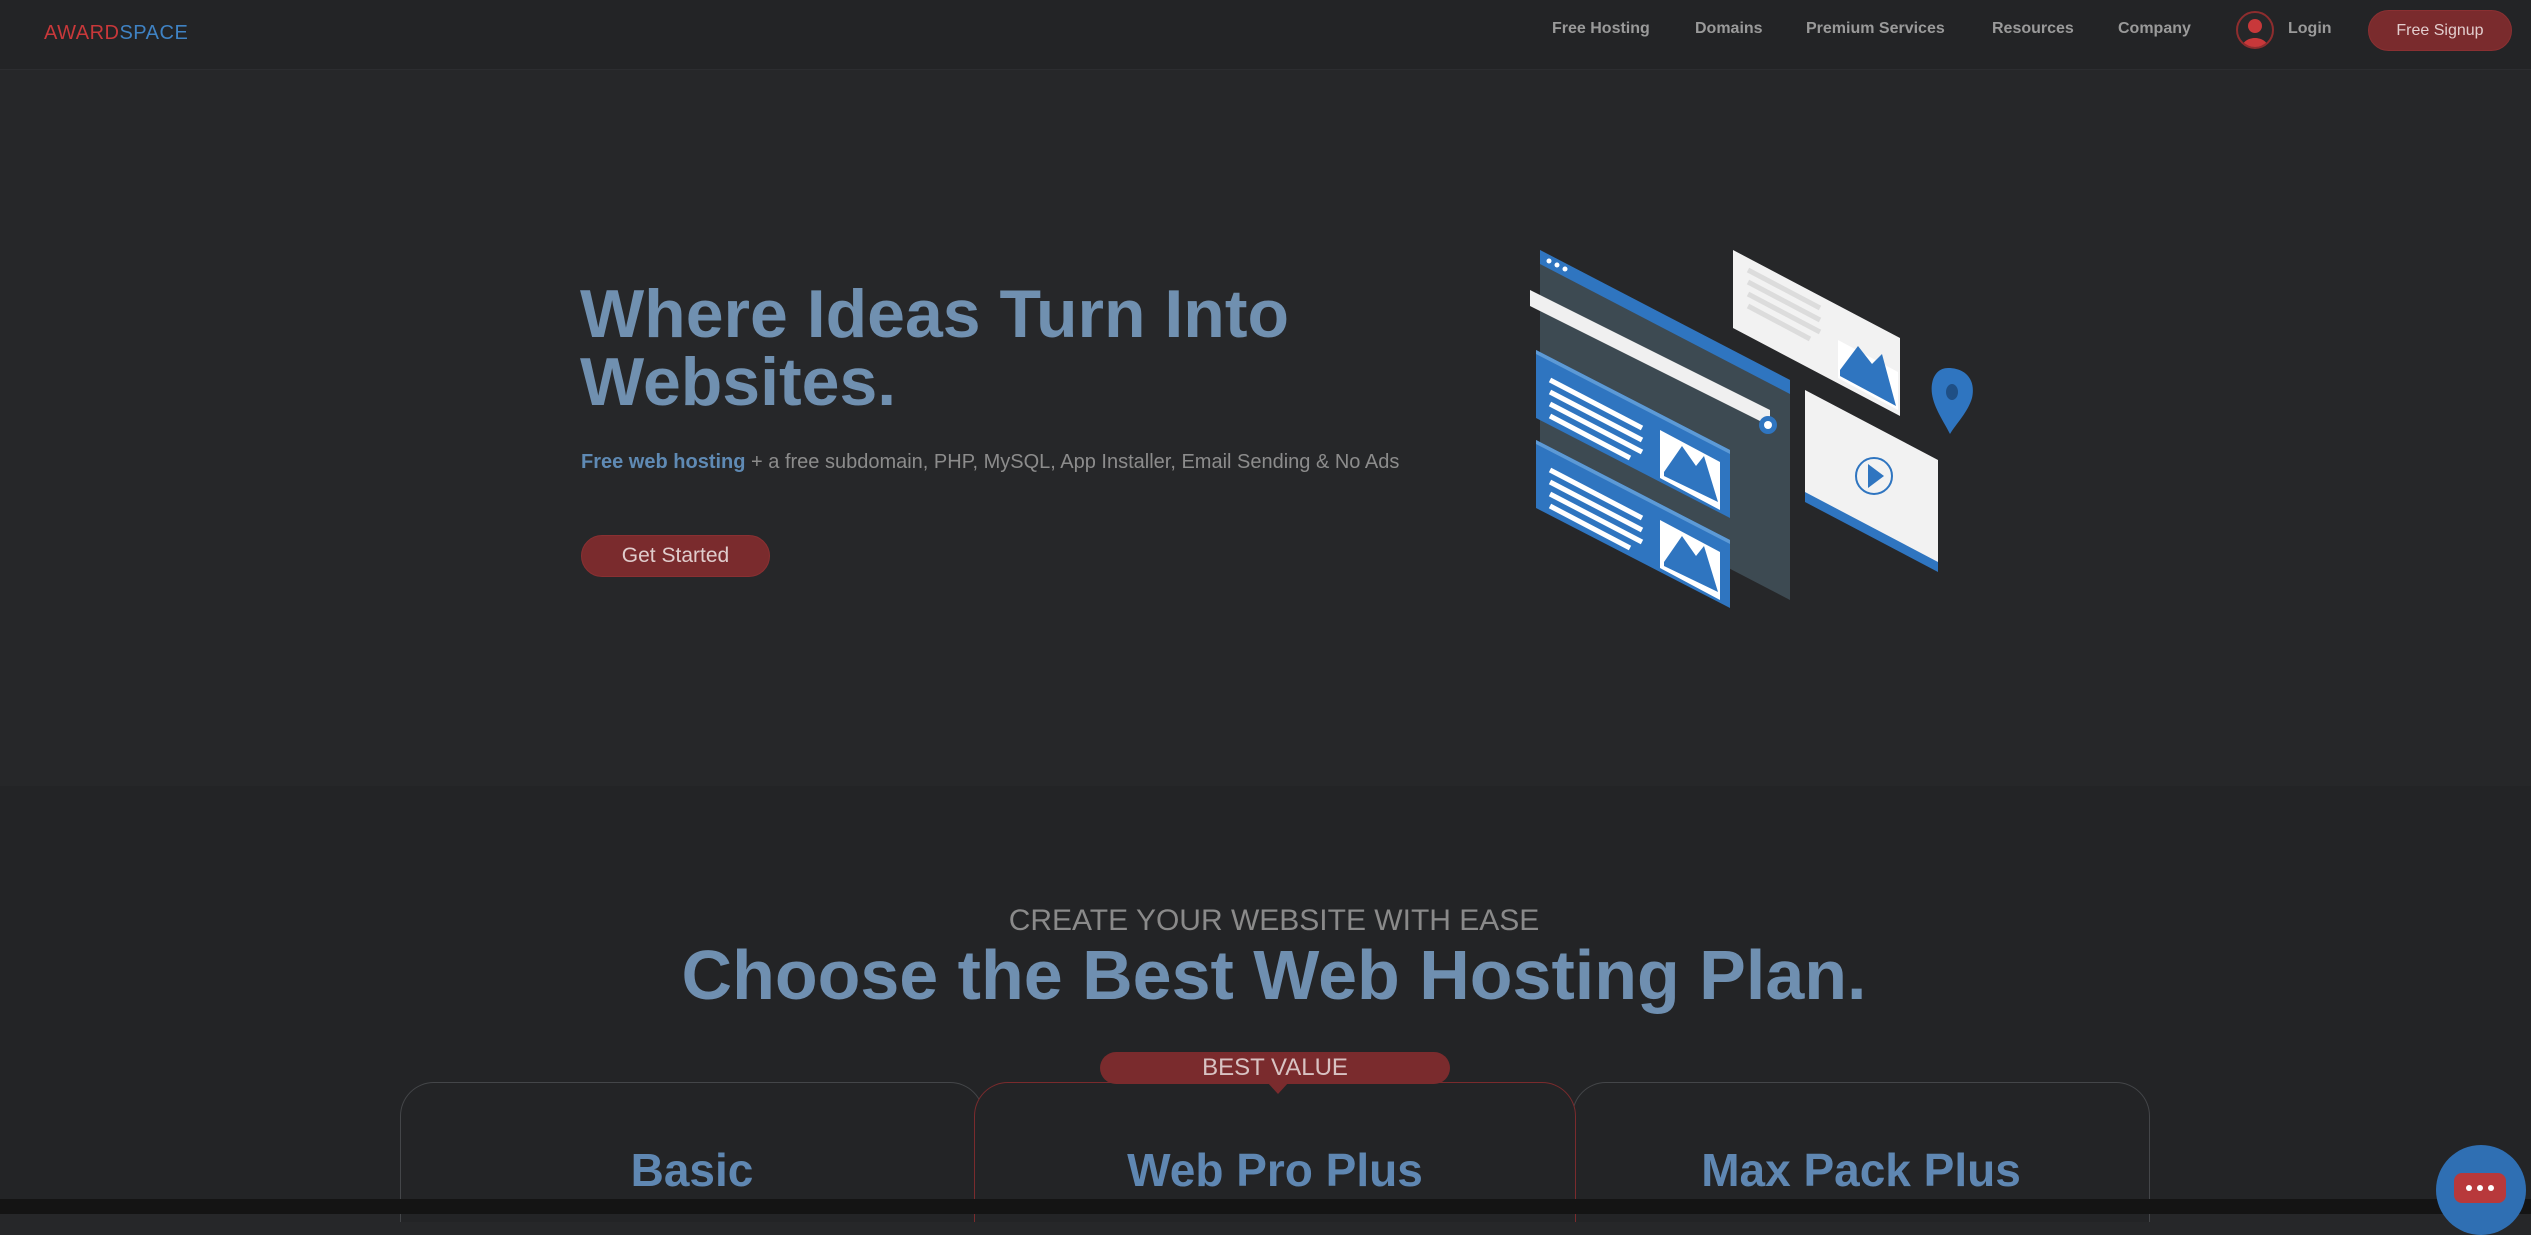  What do you see at coordinates (1274, 920) in the screenshot?
I see `section-eyebrow: CREATE YOUR WEBSITE WITH EASE` at bounding box center [1274, 920].